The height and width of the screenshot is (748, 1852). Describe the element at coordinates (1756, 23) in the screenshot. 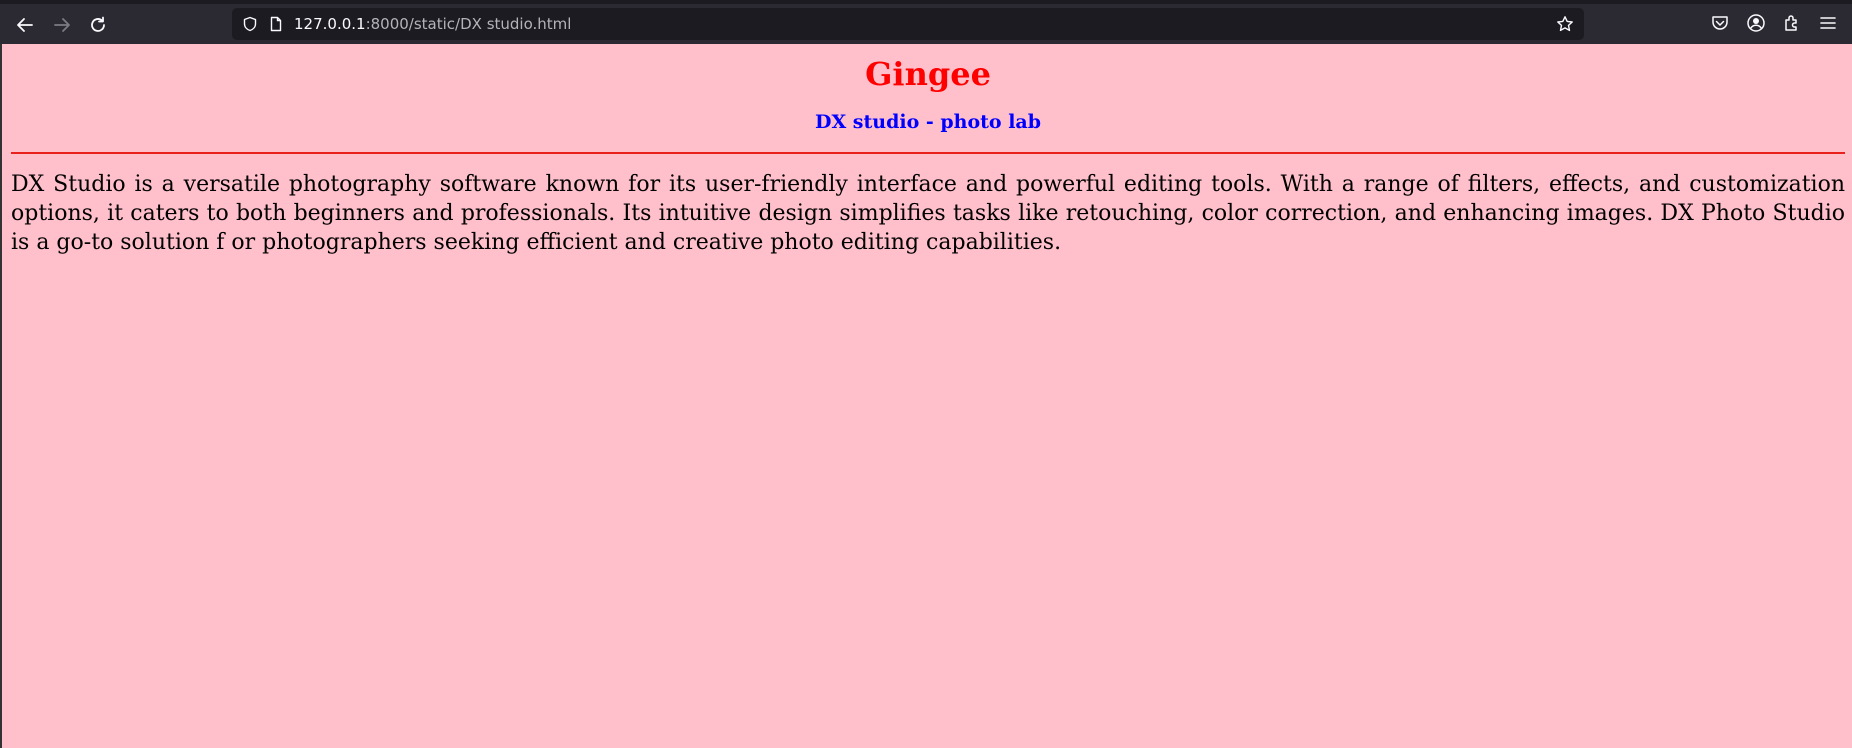

I see `account-icon` at that location.